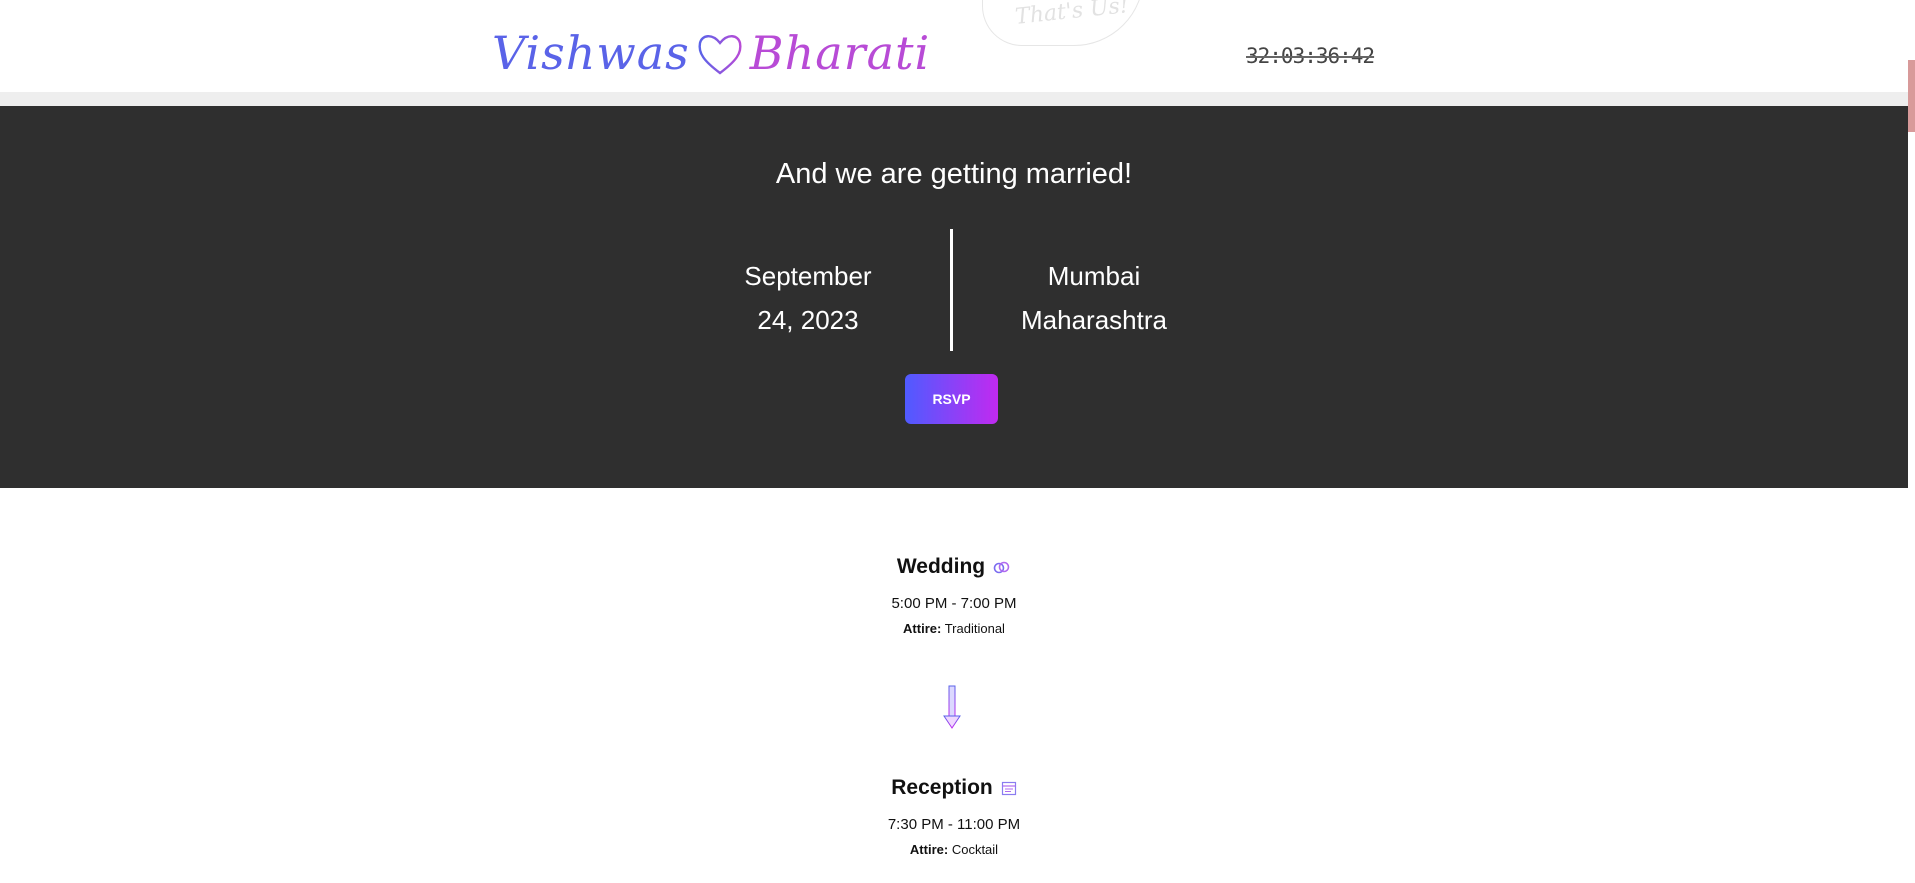  What do you see at coordinates (952, 707) in the screenshot?
I see `arrow-down-icon` at bounding box center [952, 707].